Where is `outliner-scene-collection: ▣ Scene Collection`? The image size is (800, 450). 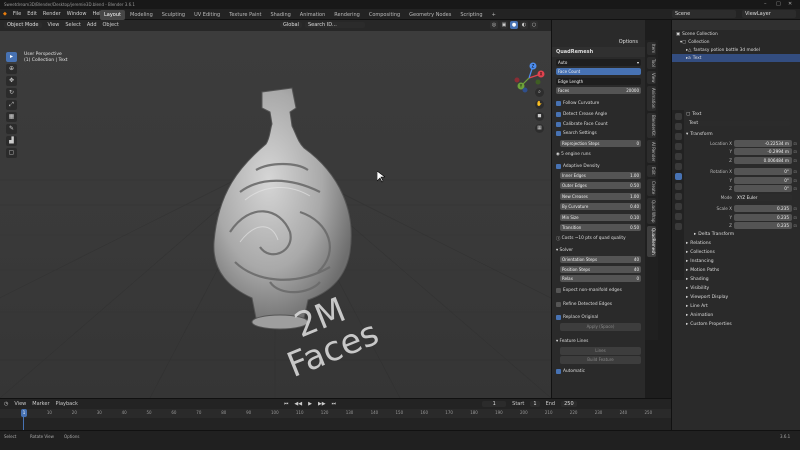 outliner-scene-collection: ▣ Scene Collection is located at coordinates (736, 34).